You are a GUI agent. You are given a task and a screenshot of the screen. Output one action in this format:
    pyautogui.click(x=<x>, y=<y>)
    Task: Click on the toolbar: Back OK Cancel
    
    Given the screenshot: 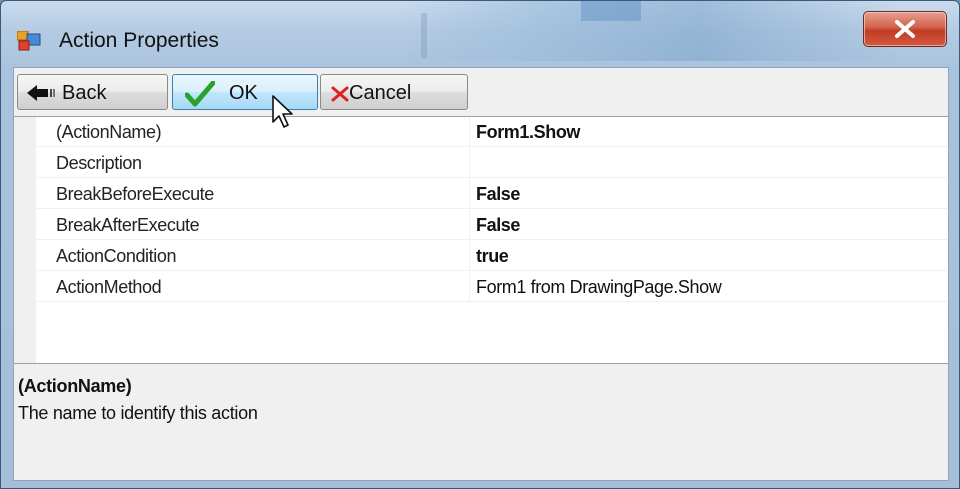 What is the action you would take?
    pyautogui.click(x=481, y=92)
    